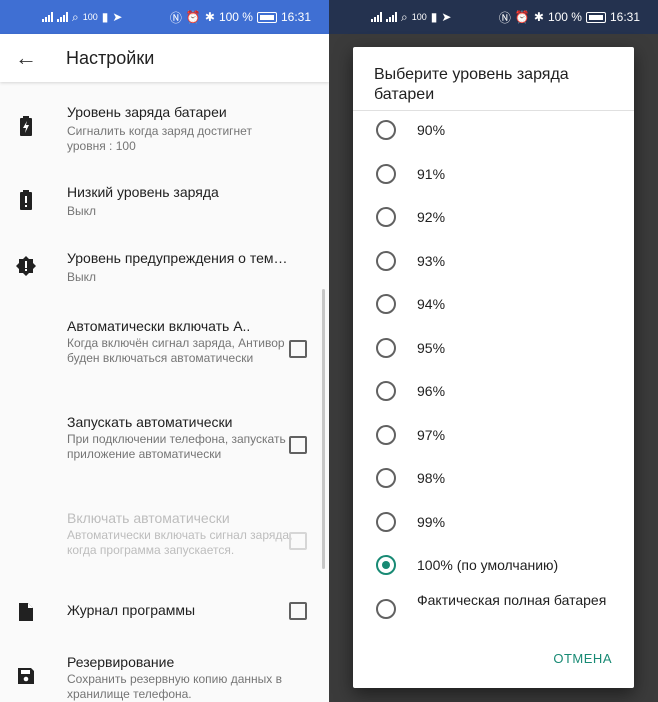  I want to click on auto-enable-checkbox, so click(298, 349).